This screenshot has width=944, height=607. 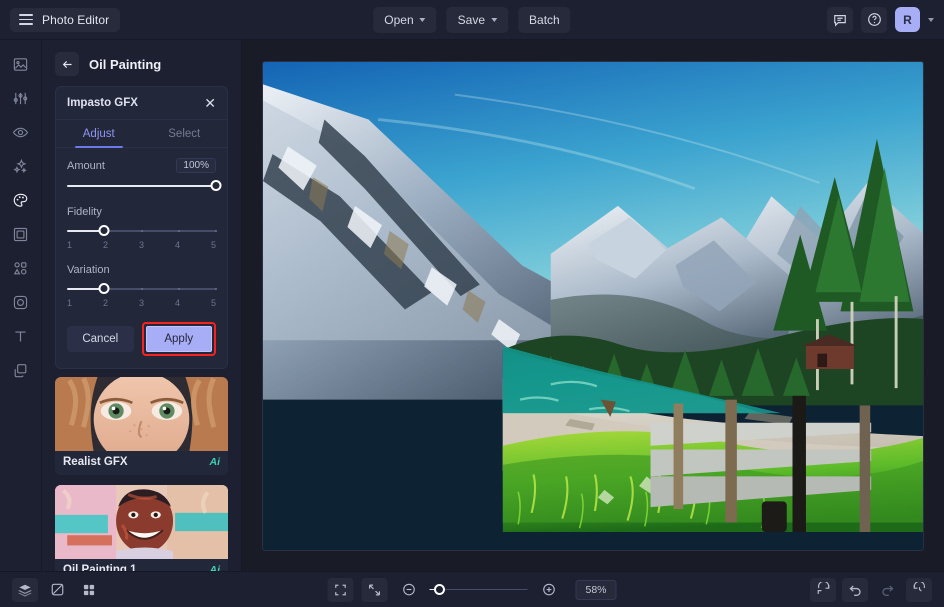 I want to click on open-button: Open, so click(x=405, y=19).